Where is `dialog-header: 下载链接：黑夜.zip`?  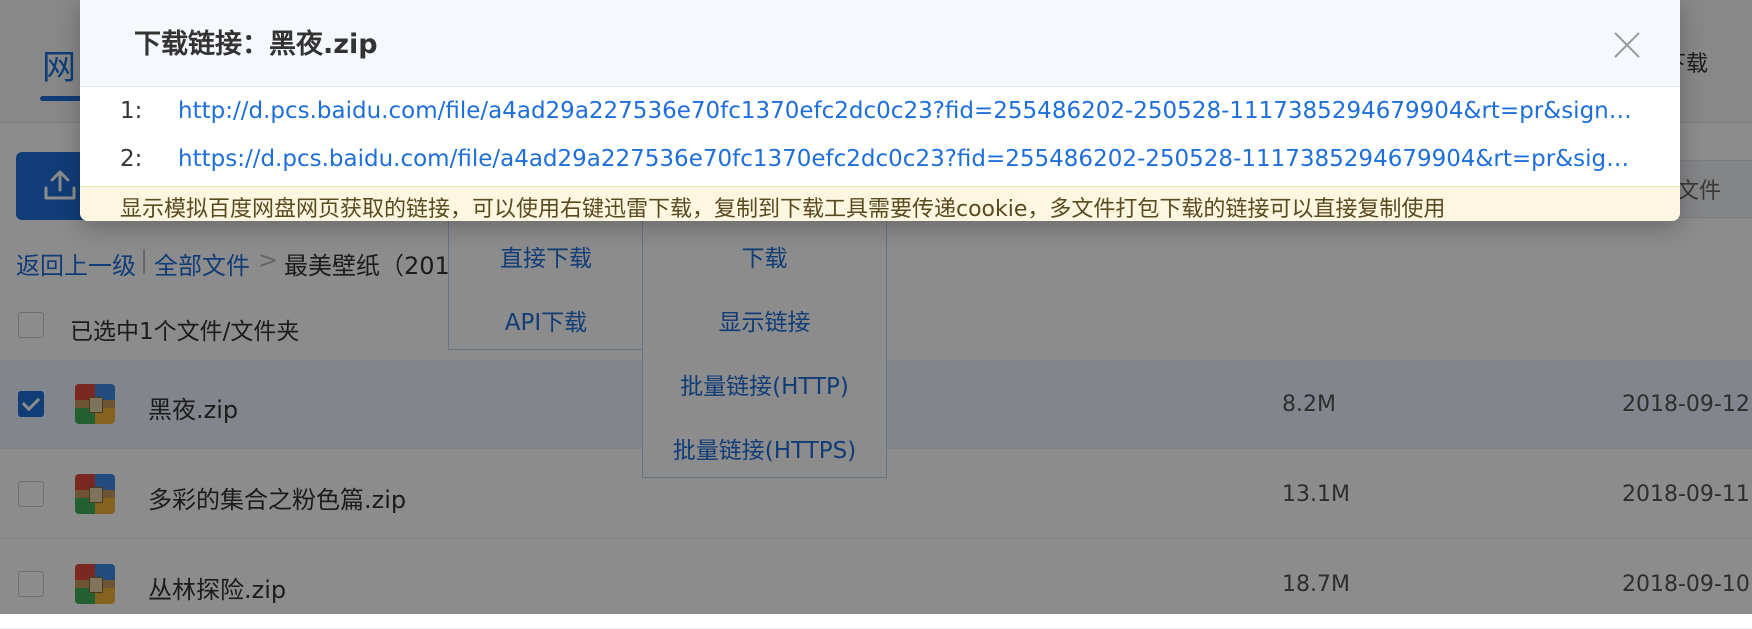
dialog-header: 下载链接：黑夜.zip is located at coordinates (880, 43).